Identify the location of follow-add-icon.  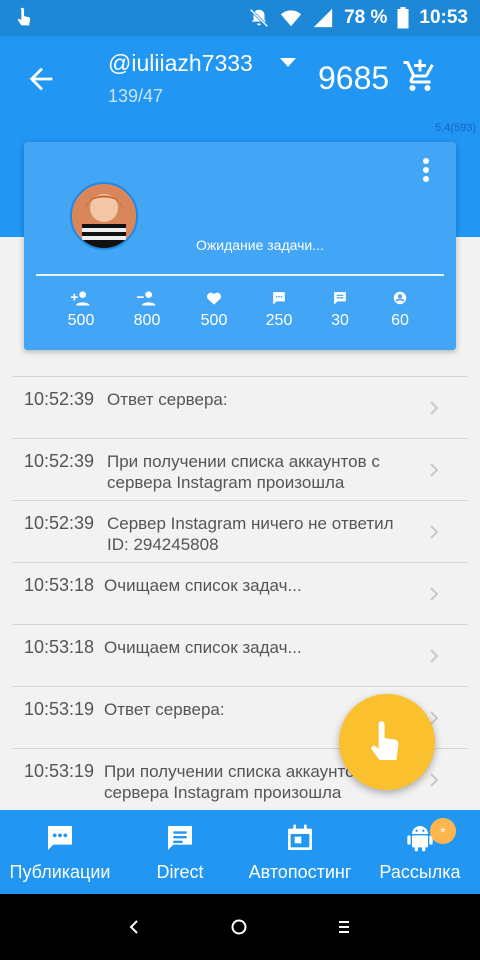
(80, 298).